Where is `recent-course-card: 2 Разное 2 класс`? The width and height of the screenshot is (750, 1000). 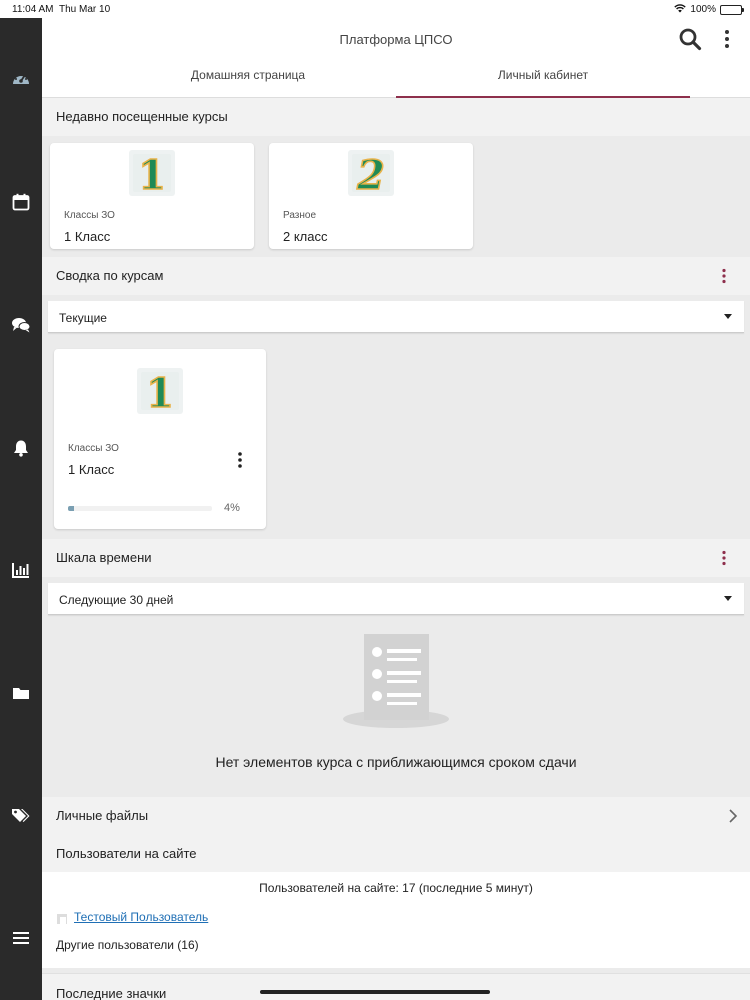
recent-course-card: 2 Разное 2 класс is located at coordinates (371, 196).